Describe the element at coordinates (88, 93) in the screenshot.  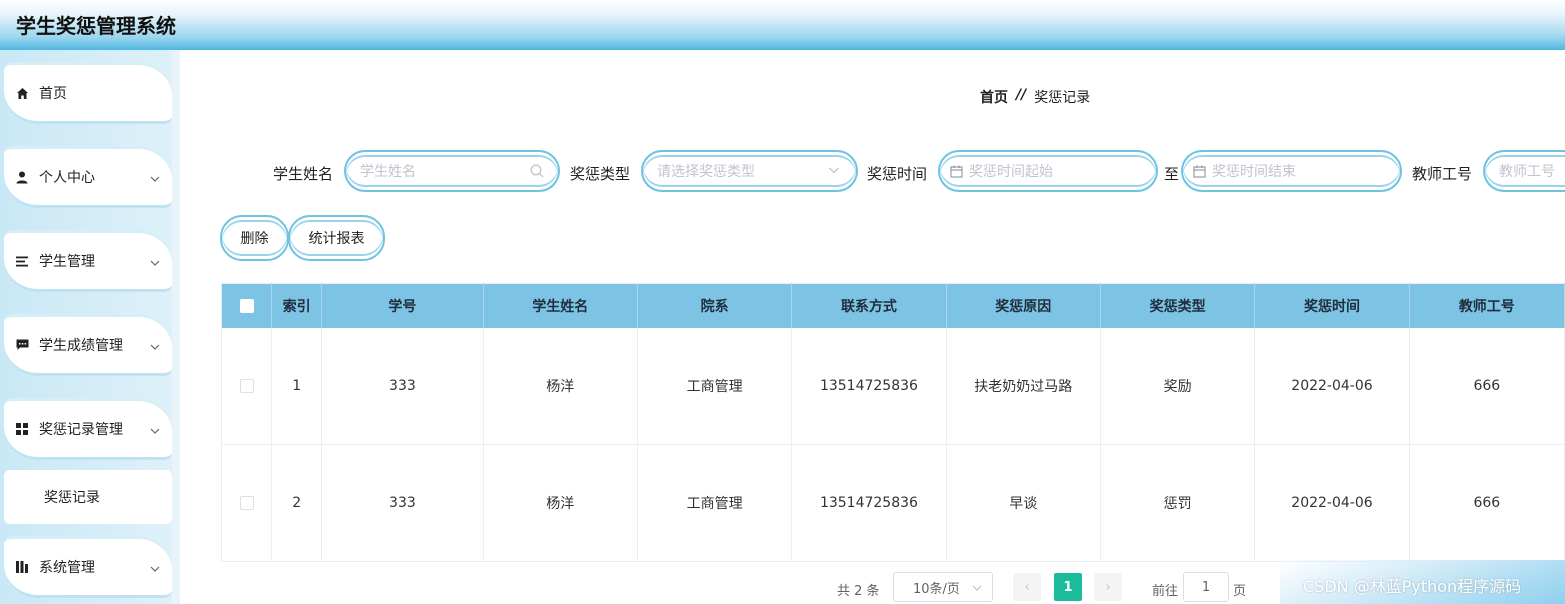
I see `sidebar-item-home: 首页` at that location.